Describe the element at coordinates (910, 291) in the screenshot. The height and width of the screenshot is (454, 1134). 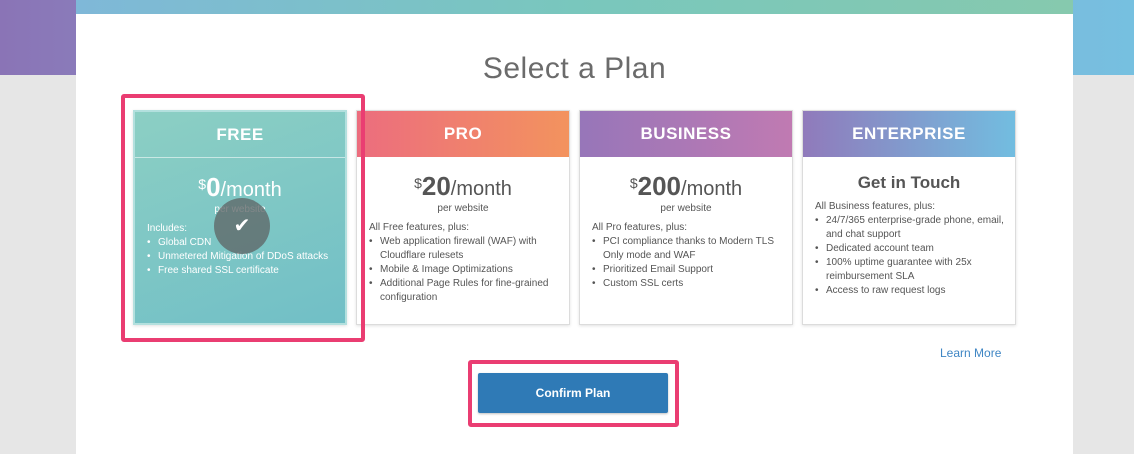
I see `feature-item: Access to raw request logs` at that location.